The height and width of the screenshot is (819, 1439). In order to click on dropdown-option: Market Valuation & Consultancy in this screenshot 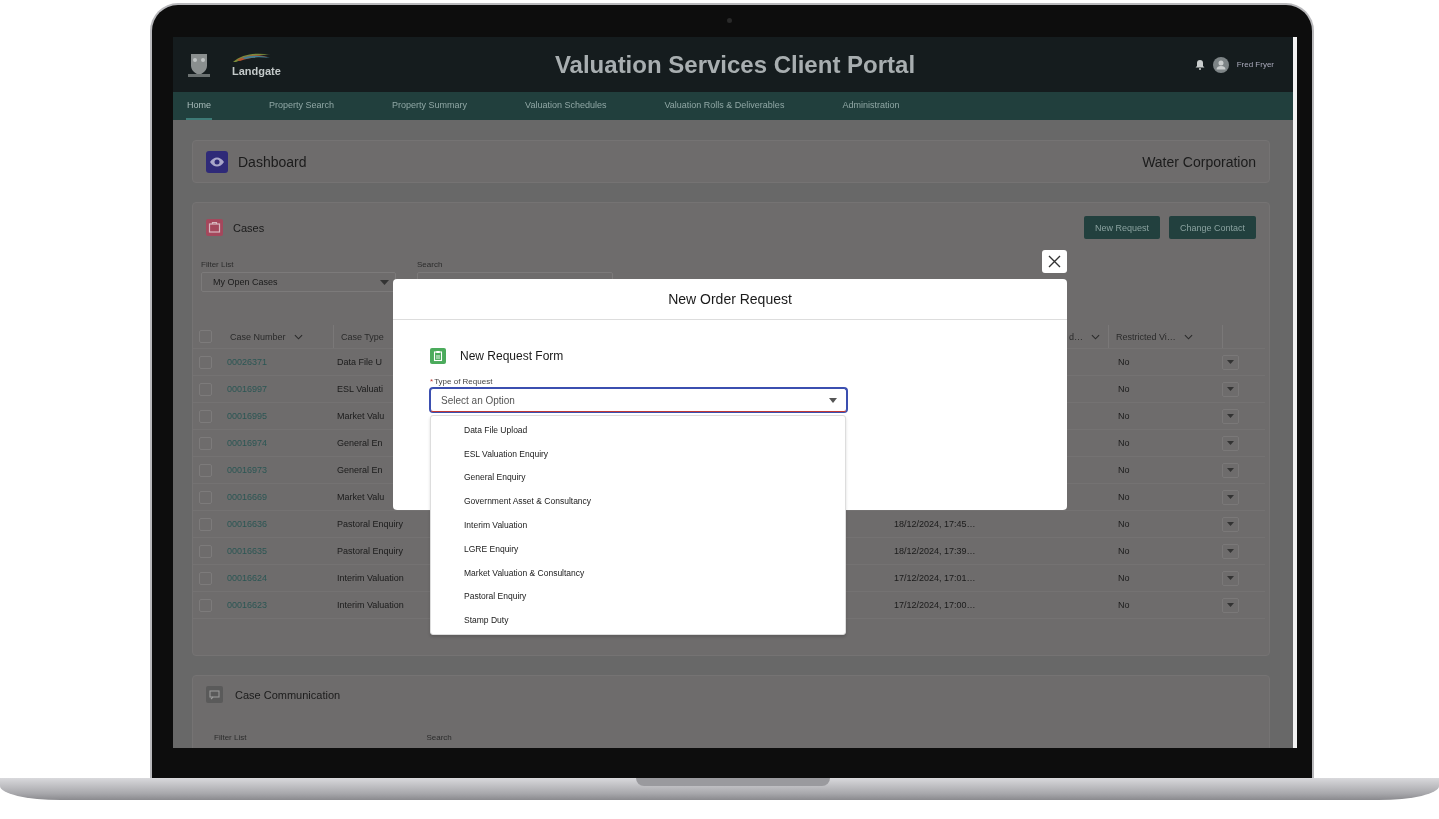, I will do `click(638, 572)`.